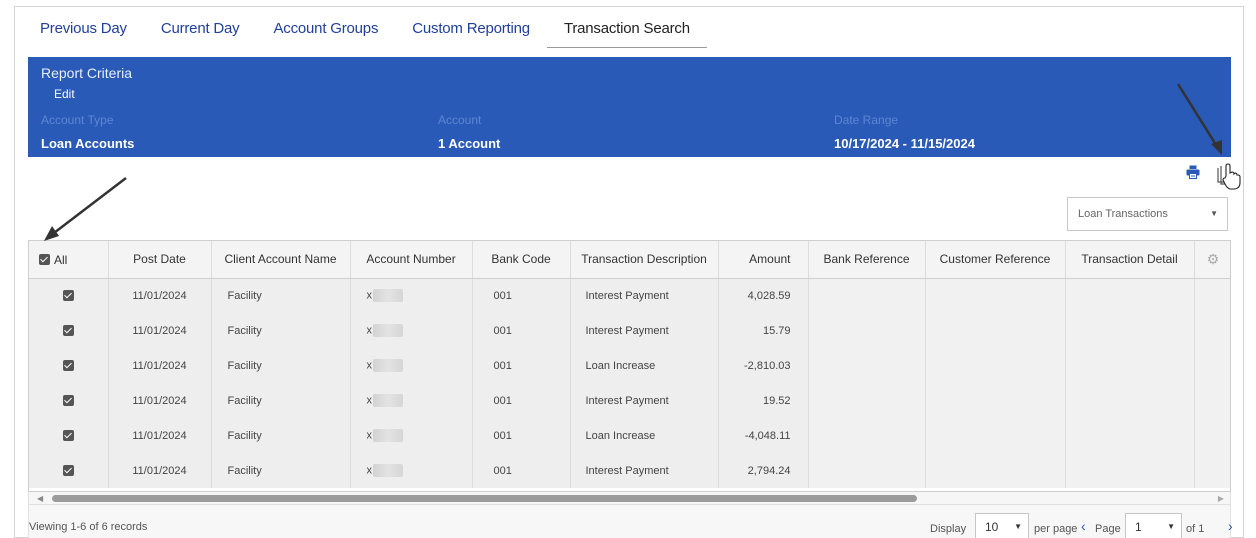 This screenshot has height=538, width=1256. Describe the element at coordinates (160, 260) in the screenshot. I see `col-post-date: Post Date` at that location.